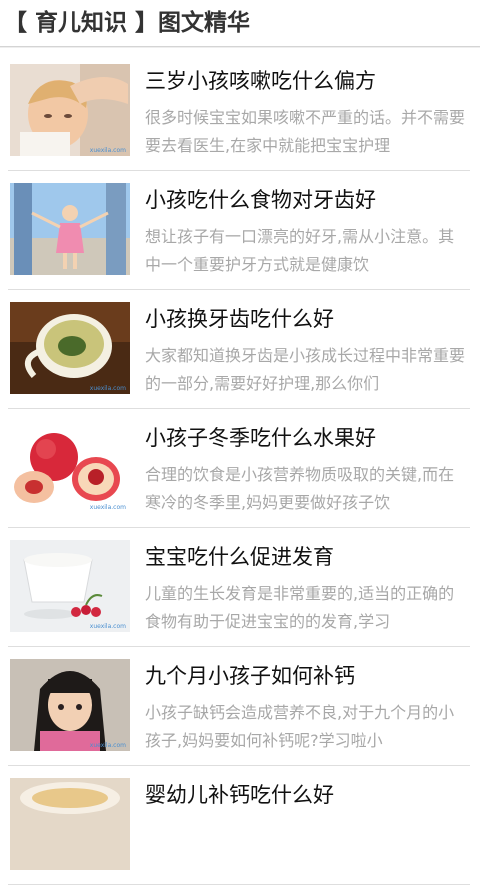 This screenshot has height=885, width=480. I want to click on article-title: 小孩吃什么食物对牙齿好, so click(260, 200).